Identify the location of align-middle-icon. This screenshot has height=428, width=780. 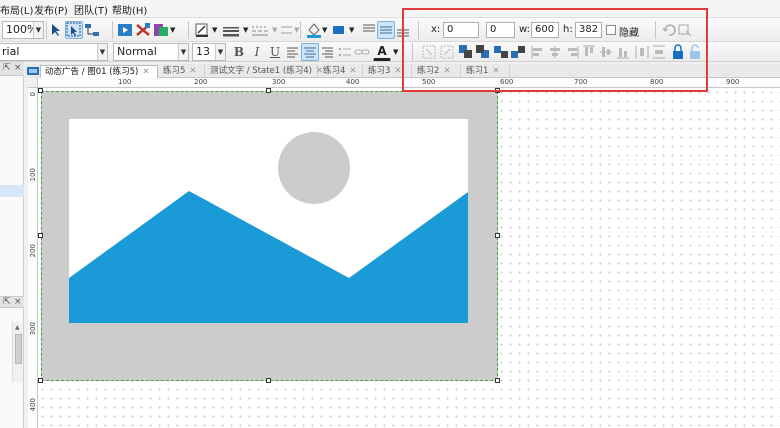
(386, 30).